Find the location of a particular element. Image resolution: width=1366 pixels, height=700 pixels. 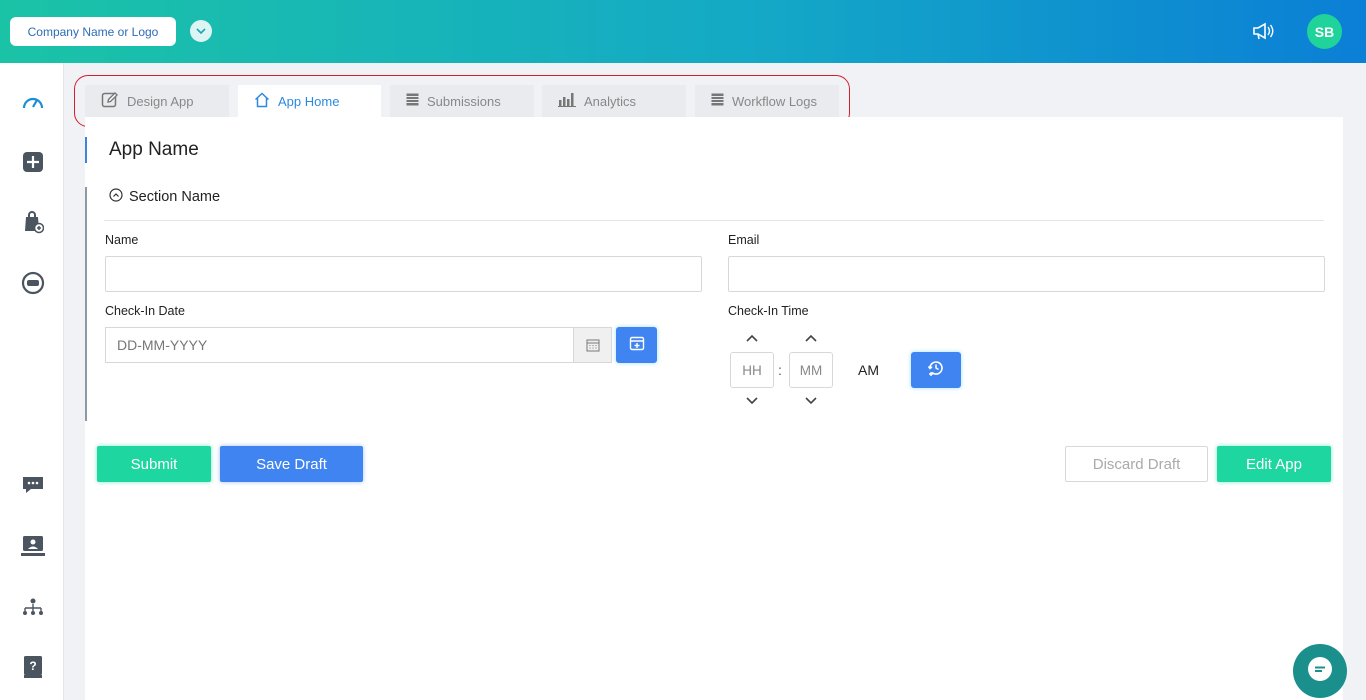

time-picker-button is located at coordinates (936, 370).